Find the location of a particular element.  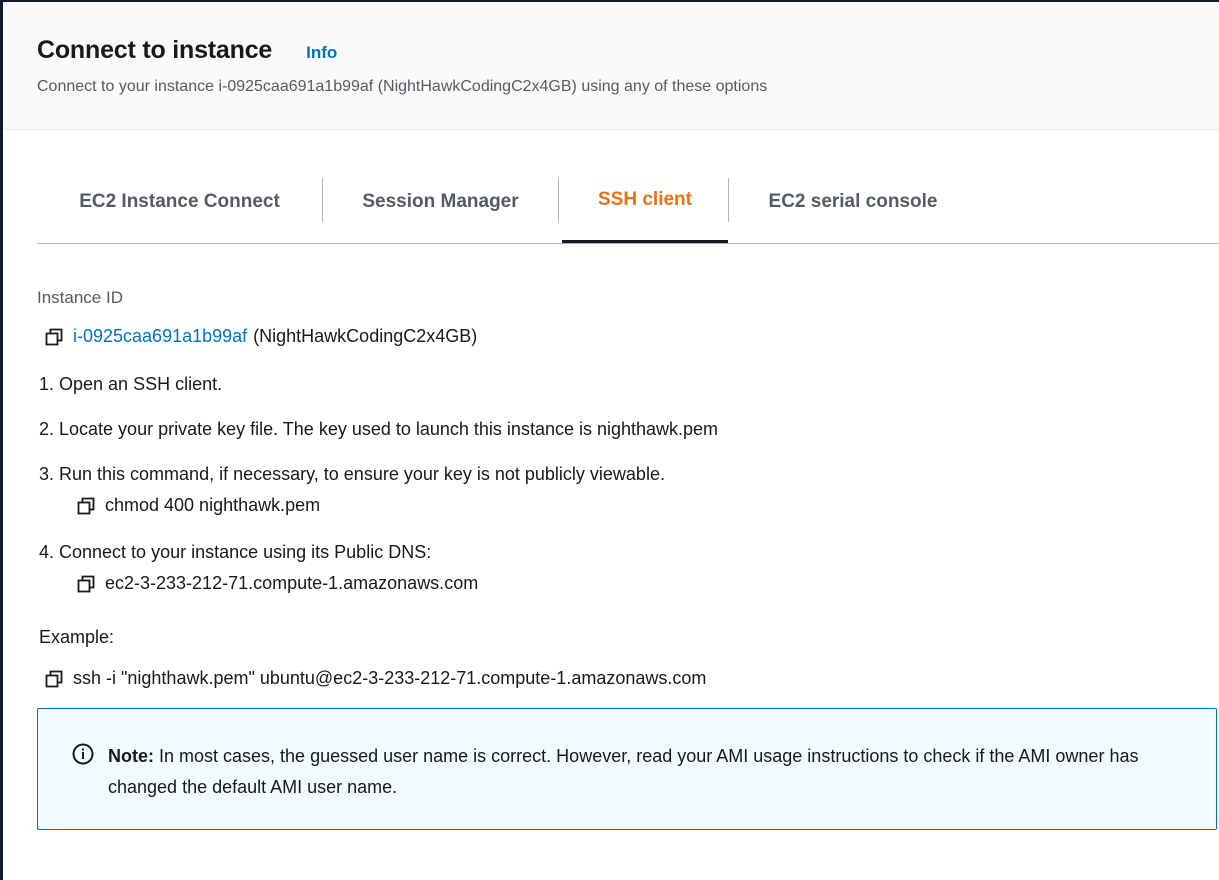

public-dns-row: ec2-3-233-212-71.compute-1.amazonaws.com is located at coordinates (277, 583).